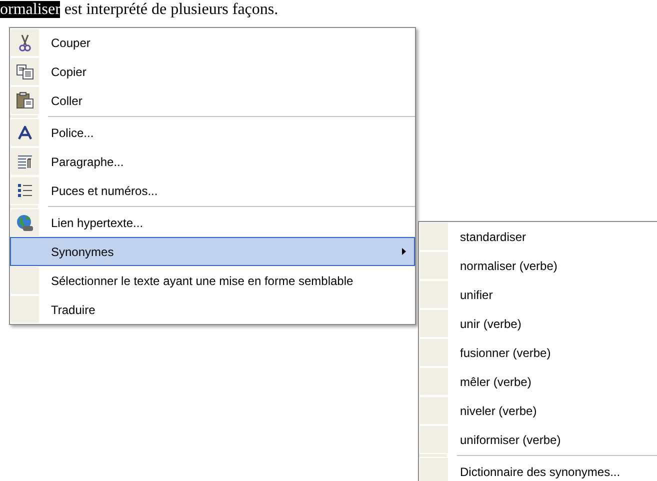  I want to click on menu-item: mêler (verbe), so click(538, 381).